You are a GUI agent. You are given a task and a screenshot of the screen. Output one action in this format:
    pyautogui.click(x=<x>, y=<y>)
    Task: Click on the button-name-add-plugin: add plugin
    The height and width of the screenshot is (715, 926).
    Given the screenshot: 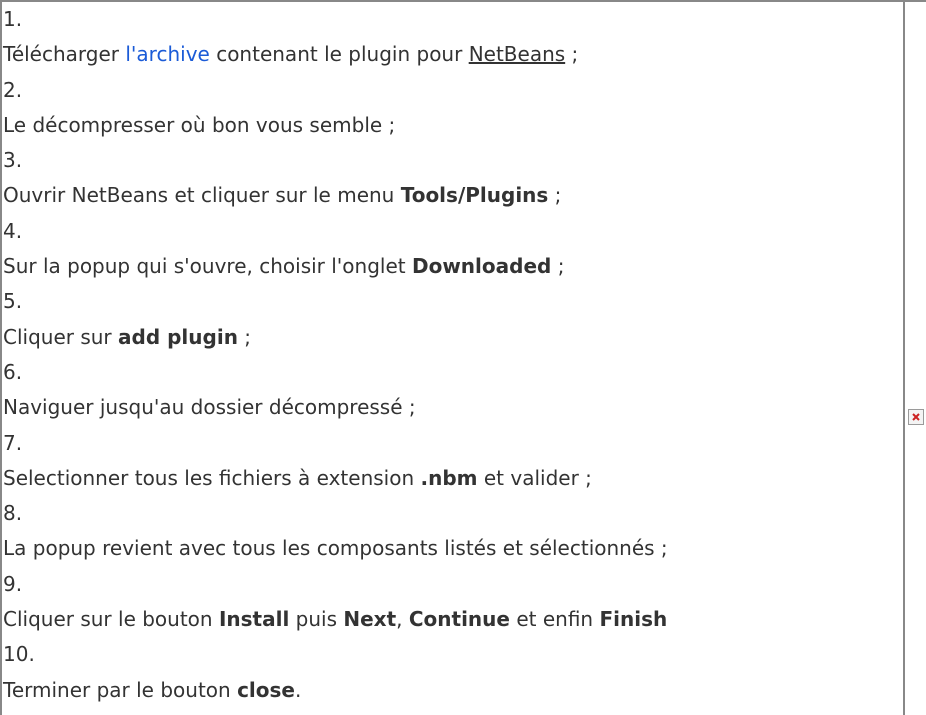 What is the action you would take?
    pyautogui.click(x=178, y=336)
    